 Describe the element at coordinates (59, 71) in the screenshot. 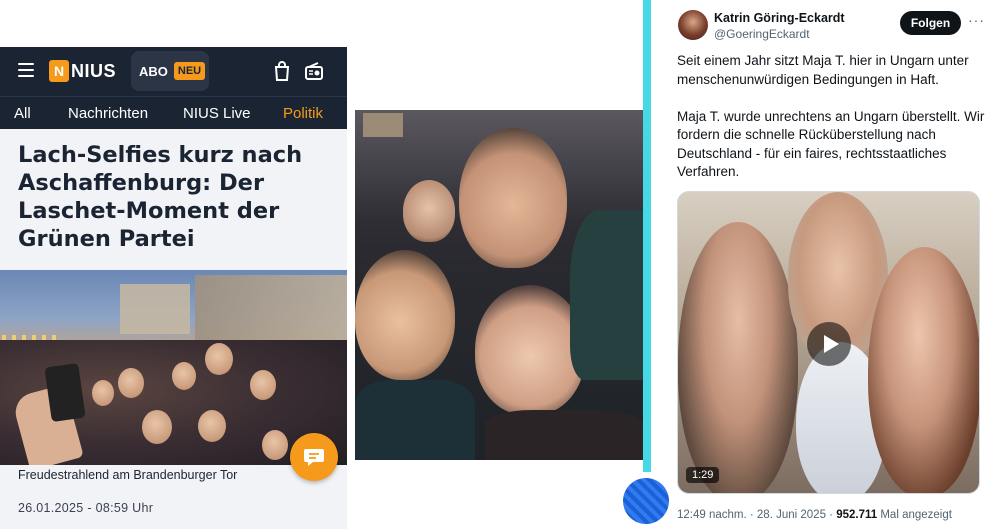

I see `nius-logo-mark: N` at that location.